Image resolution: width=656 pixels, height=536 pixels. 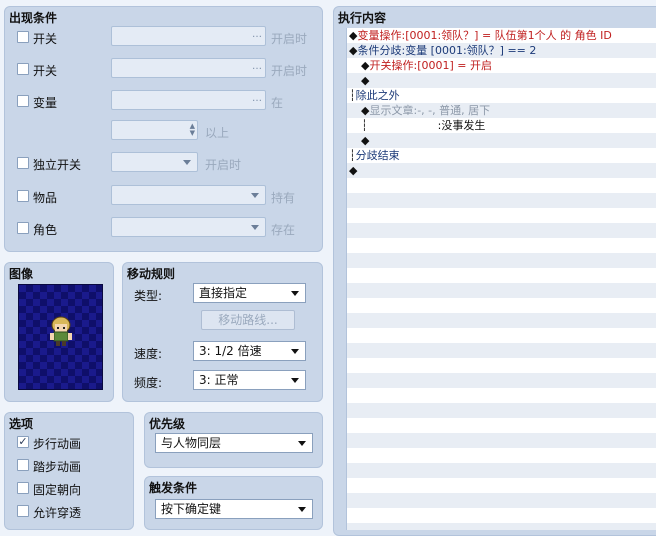 What do you see at coordinates (151, 274) in the screenshot?
I see `move-route-title: 移动规则` at bounding box center [151, 274].